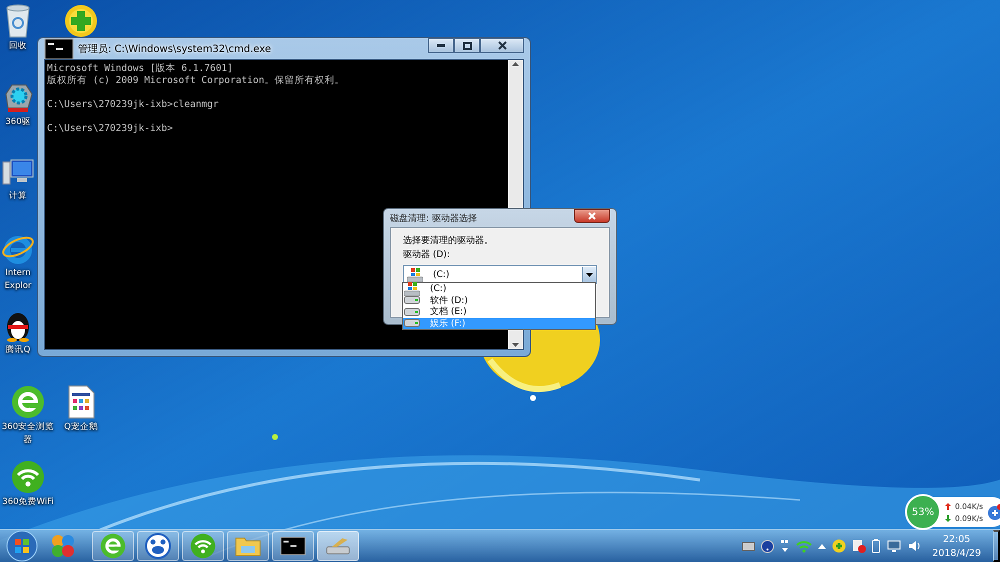 The width and height of the screenshot is (1000, 562). I want to click on icon-label: 360驱, so click(18, 122).